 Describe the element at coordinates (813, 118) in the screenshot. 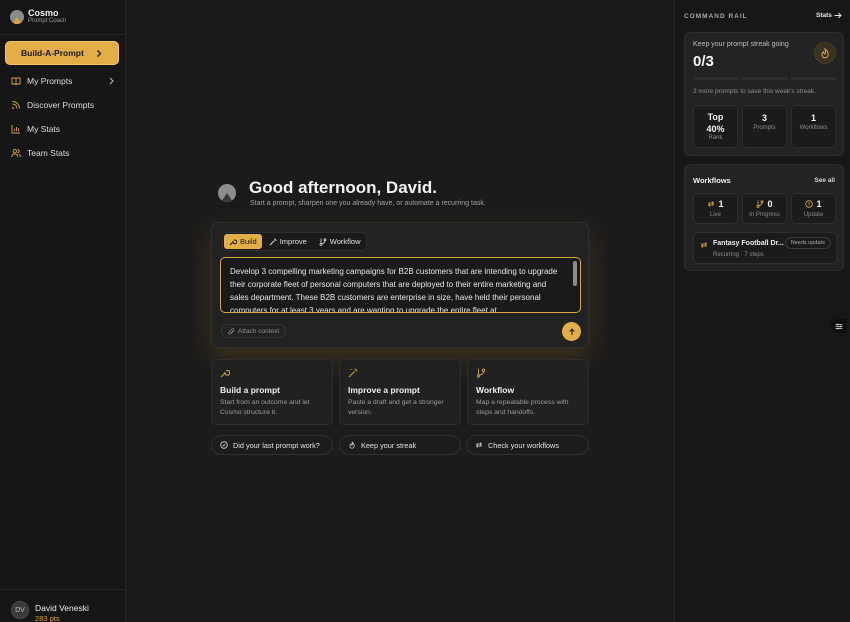

I see `stat-value: 1` at that location.